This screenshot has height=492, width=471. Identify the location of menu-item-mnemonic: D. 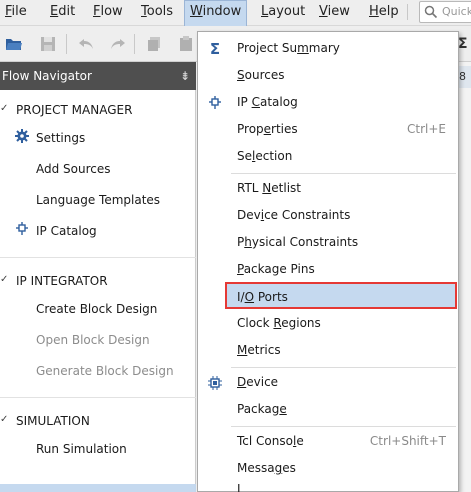
(242, 382).